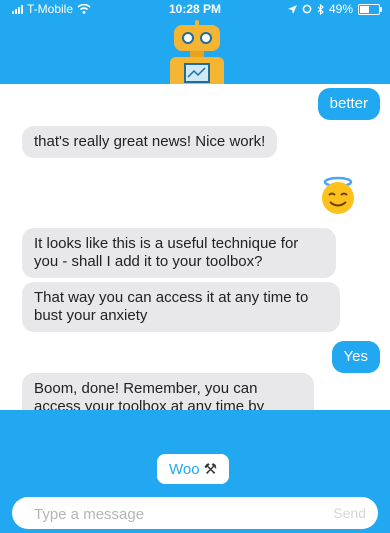 This screenshot has width=390, height=533. What do you see at coordinates (174, 514) in the screenshot?
I see `message-input` at bounding box center [174, 514].